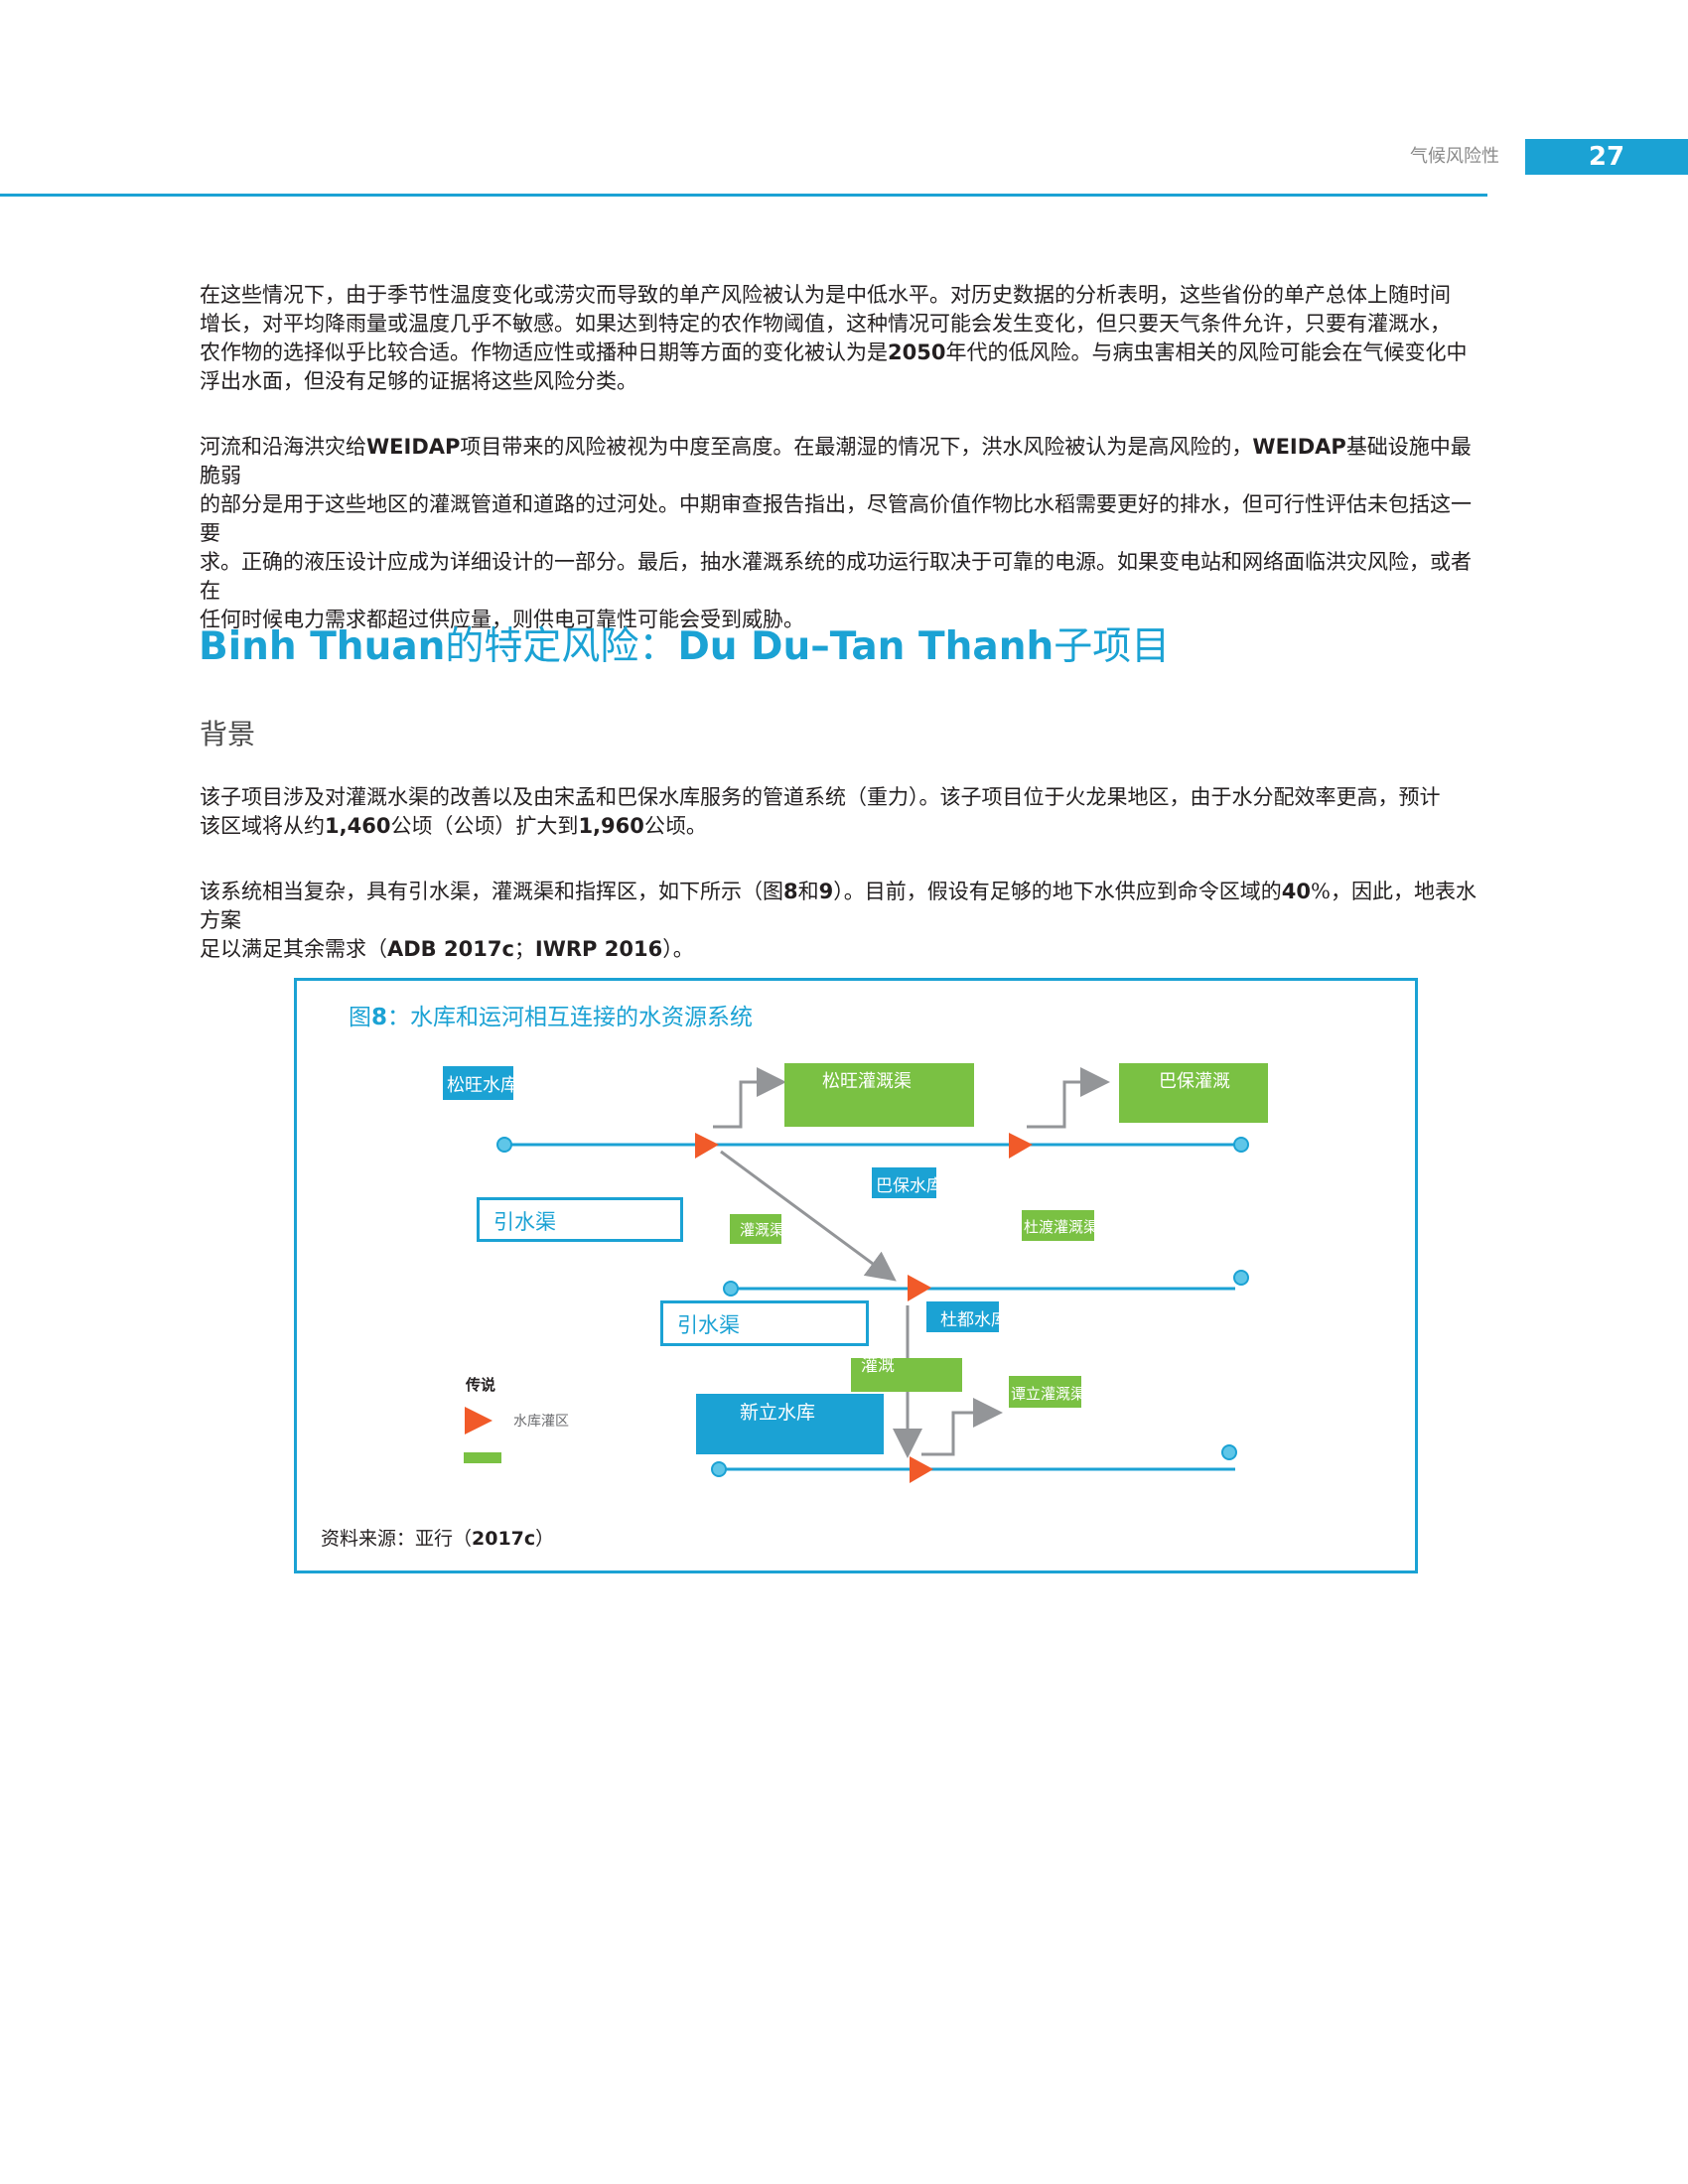 The height and width of the screenshot is (2184, 1688). Describe the element at coordinates (478, 1083) in the screenshot. I see `box-song-vang-reservoir: 松旺水库` at that location.